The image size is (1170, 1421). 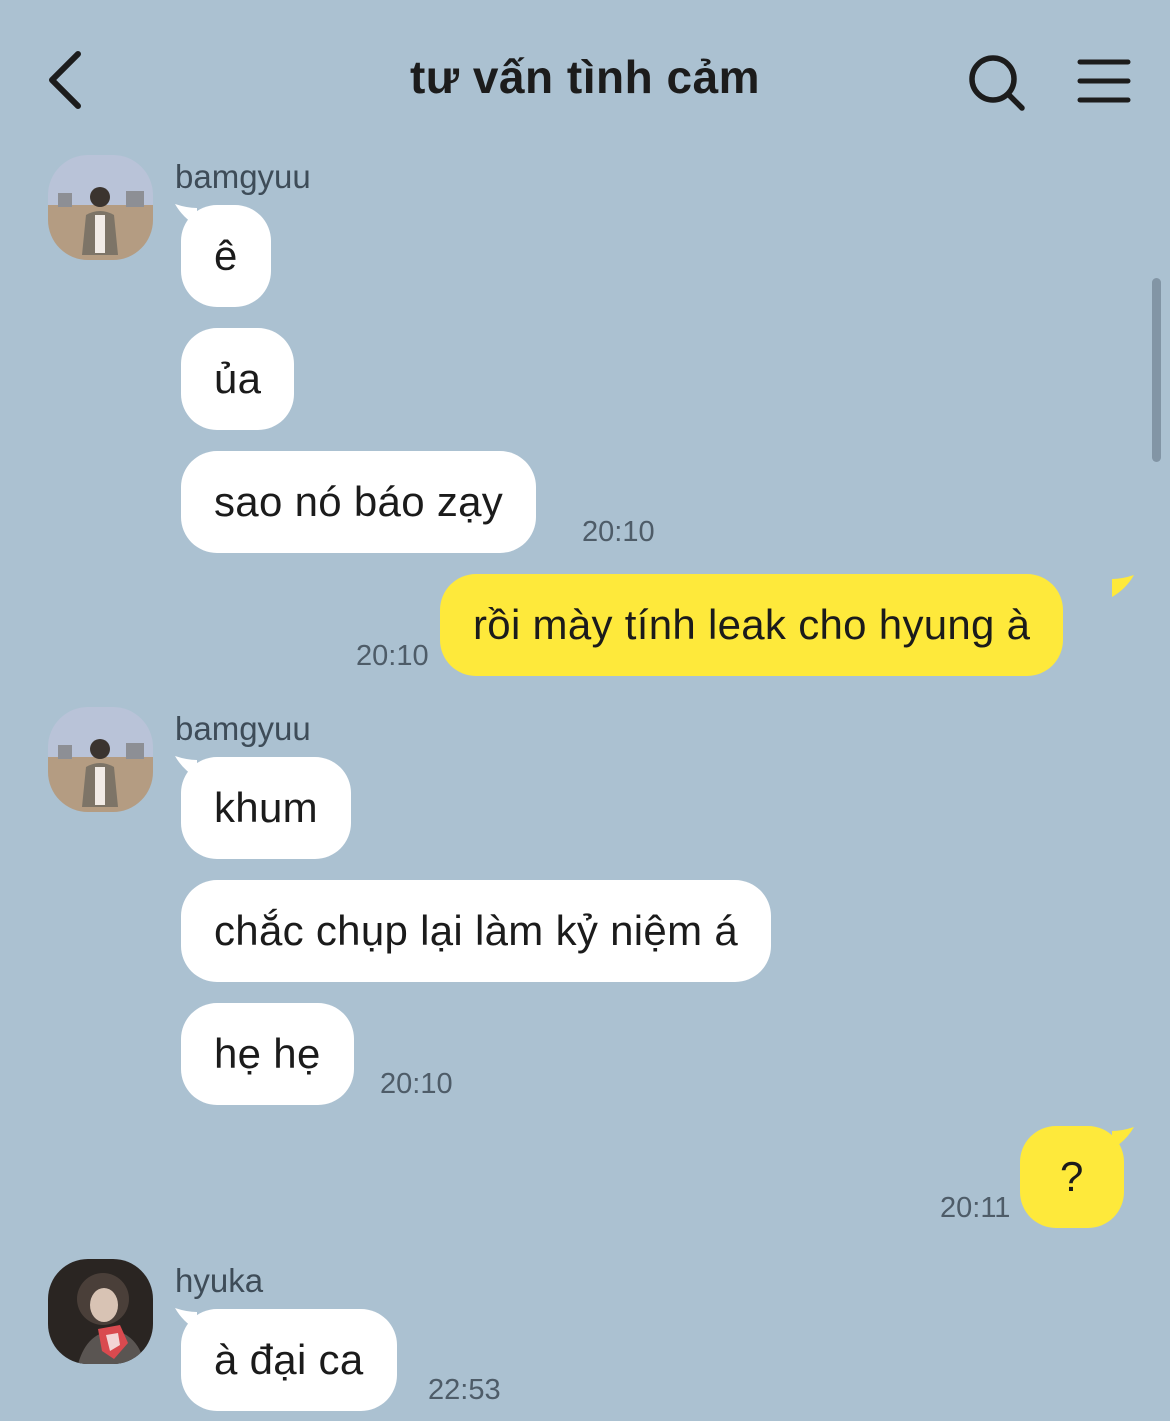 What do you see at coordinates (100, 1311) in the screenshot?
I see `avatar-hyuka` at bounding box center [100, 1311].